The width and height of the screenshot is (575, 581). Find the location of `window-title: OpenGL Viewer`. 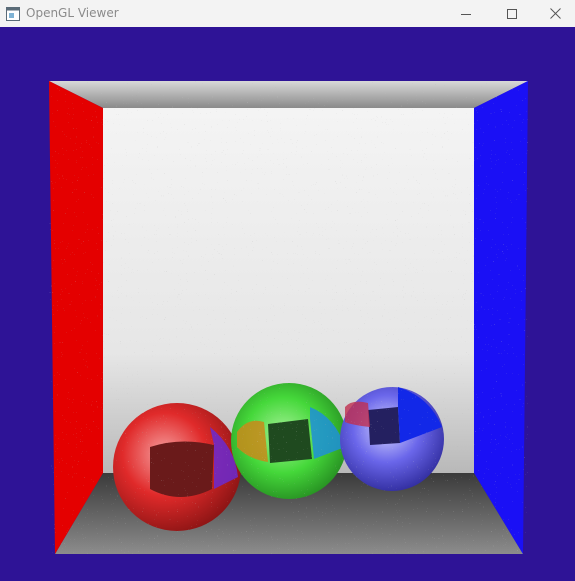

window-title: OpenGL Viewer is located at coordinates (72, 13).